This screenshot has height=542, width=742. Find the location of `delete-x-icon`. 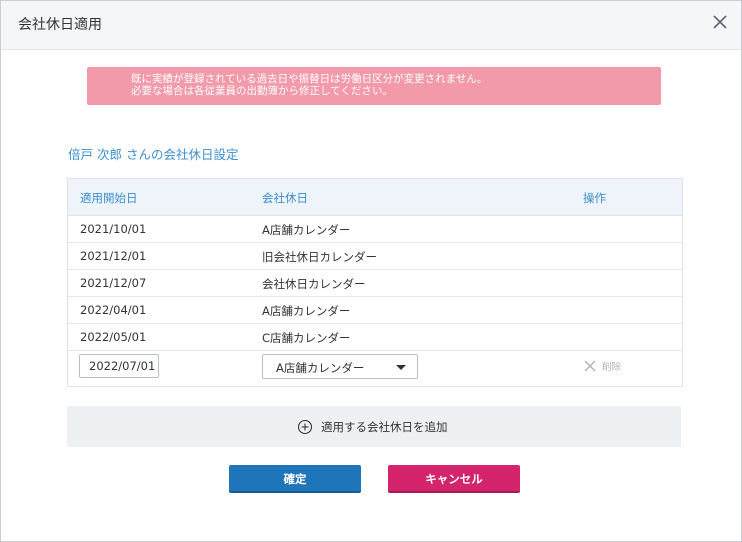

delete-x-icon is located at coordinates (590, 366).